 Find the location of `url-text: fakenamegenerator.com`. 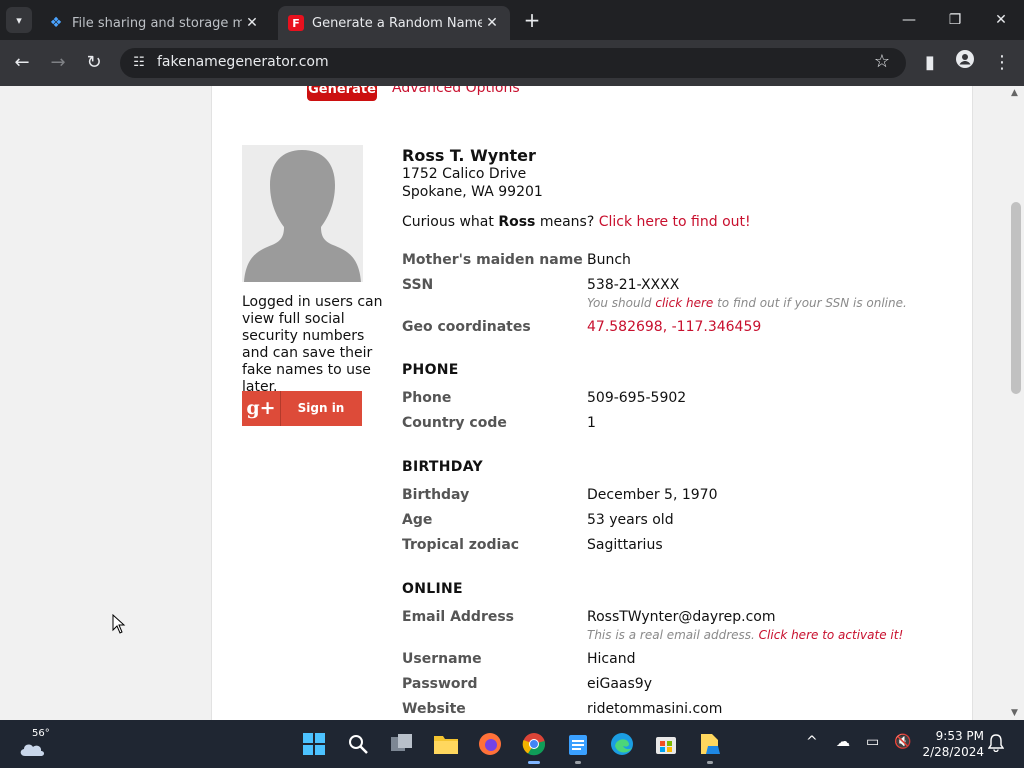

url-text: fakenamegenerator.com is located at coordinates (243, 62).